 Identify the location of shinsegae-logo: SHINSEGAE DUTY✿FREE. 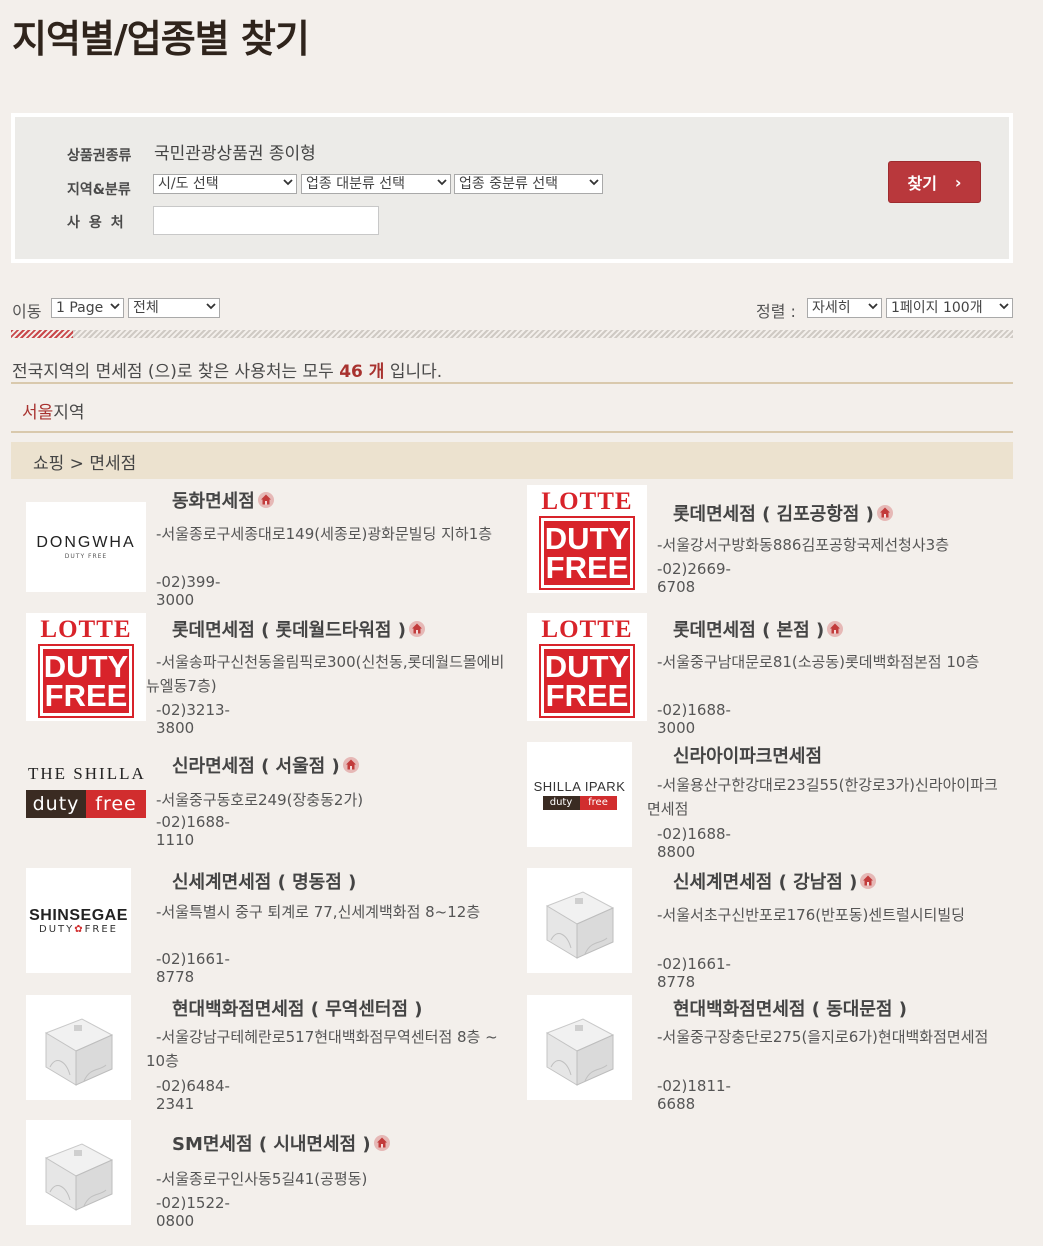
(78, 920).